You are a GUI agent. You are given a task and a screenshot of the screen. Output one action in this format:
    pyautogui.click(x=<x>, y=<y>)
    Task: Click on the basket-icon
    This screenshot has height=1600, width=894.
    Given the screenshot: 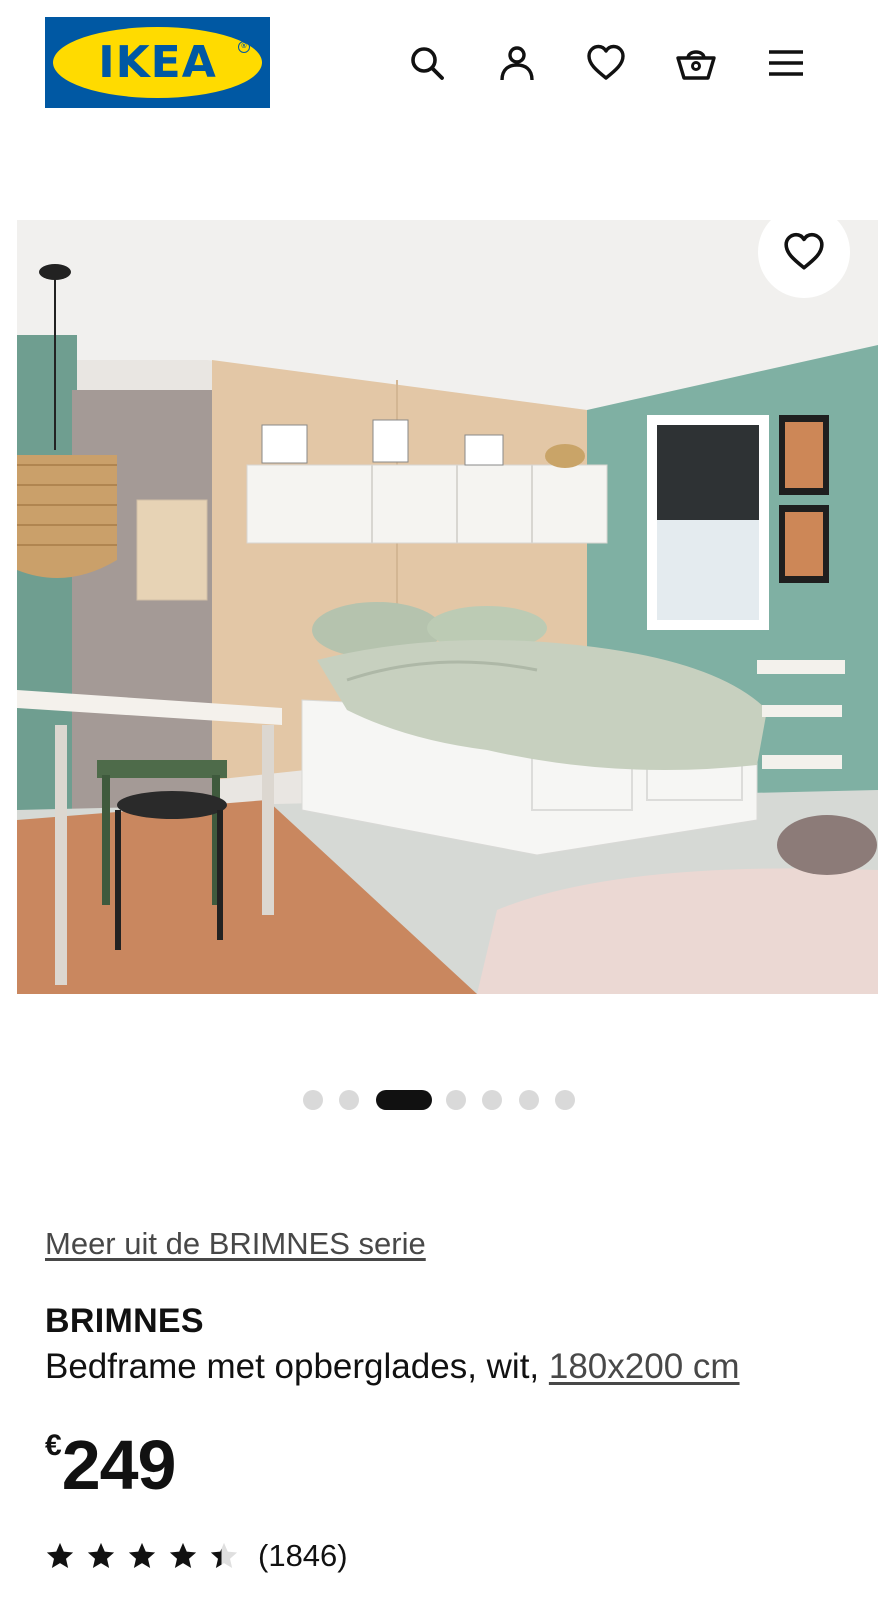 What is the action you would take?
    pyautogui.click(x=696, y=63)
    